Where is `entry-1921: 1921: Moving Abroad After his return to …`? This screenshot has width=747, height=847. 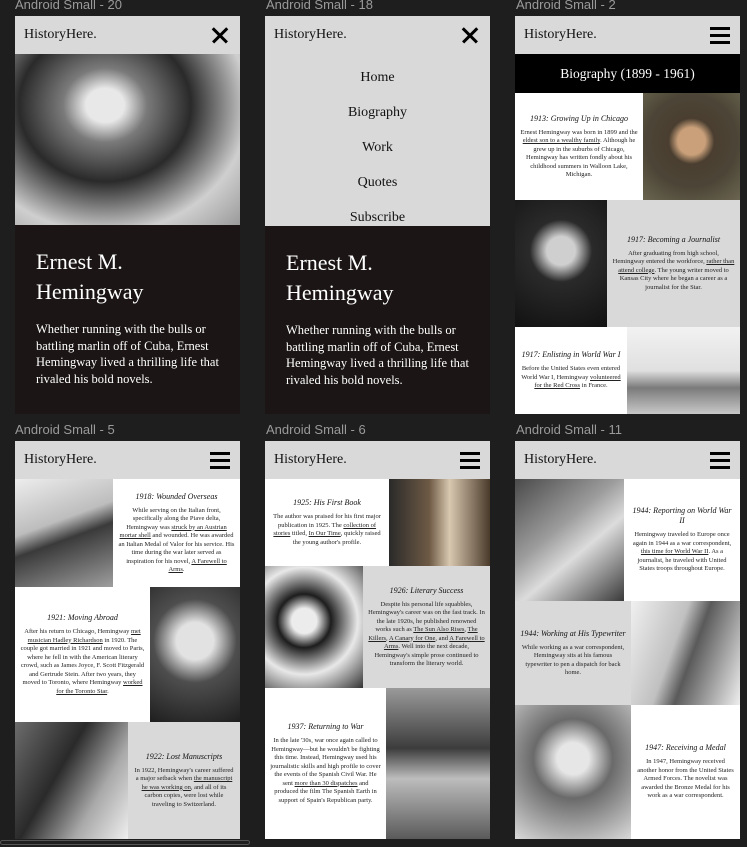 entry-1921: 1921: Moving Abroad After his return to … is located at coordinates (82, 654).